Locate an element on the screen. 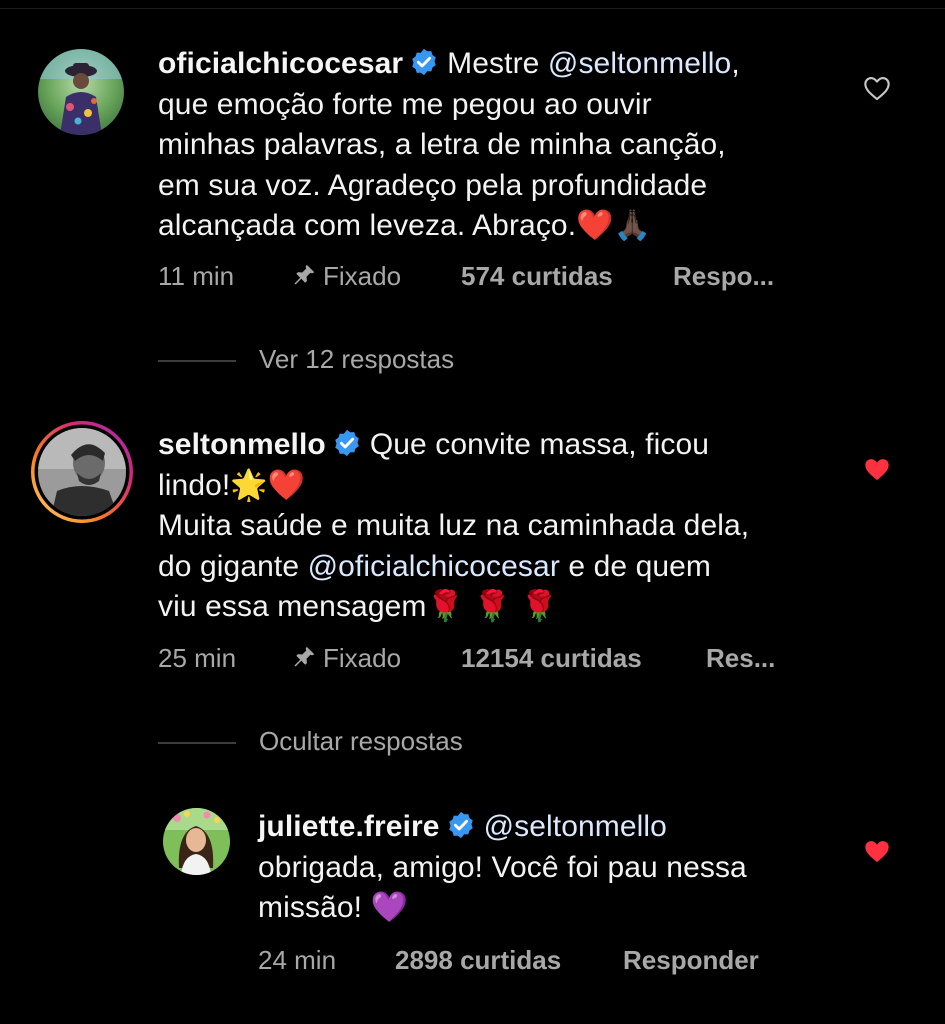 The height and width of the screenshot is (1024, 945). comment-line-4: do gigante @oficialchicocesar e de quem is located at coordinates (508, 567).